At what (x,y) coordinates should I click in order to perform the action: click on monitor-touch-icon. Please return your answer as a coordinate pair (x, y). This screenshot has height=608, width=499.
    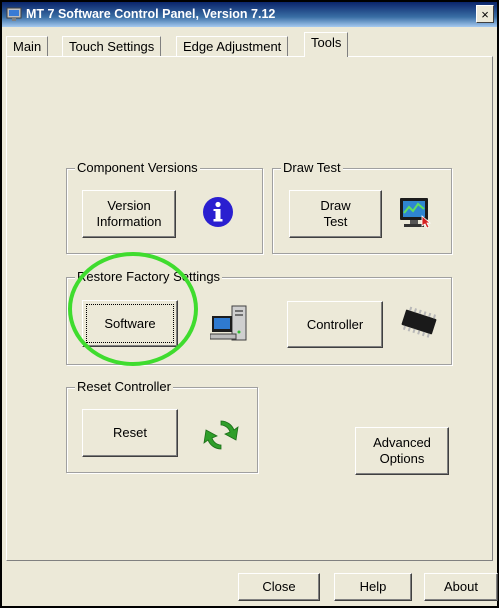
    Looking at the image, I should click on (416, 213).